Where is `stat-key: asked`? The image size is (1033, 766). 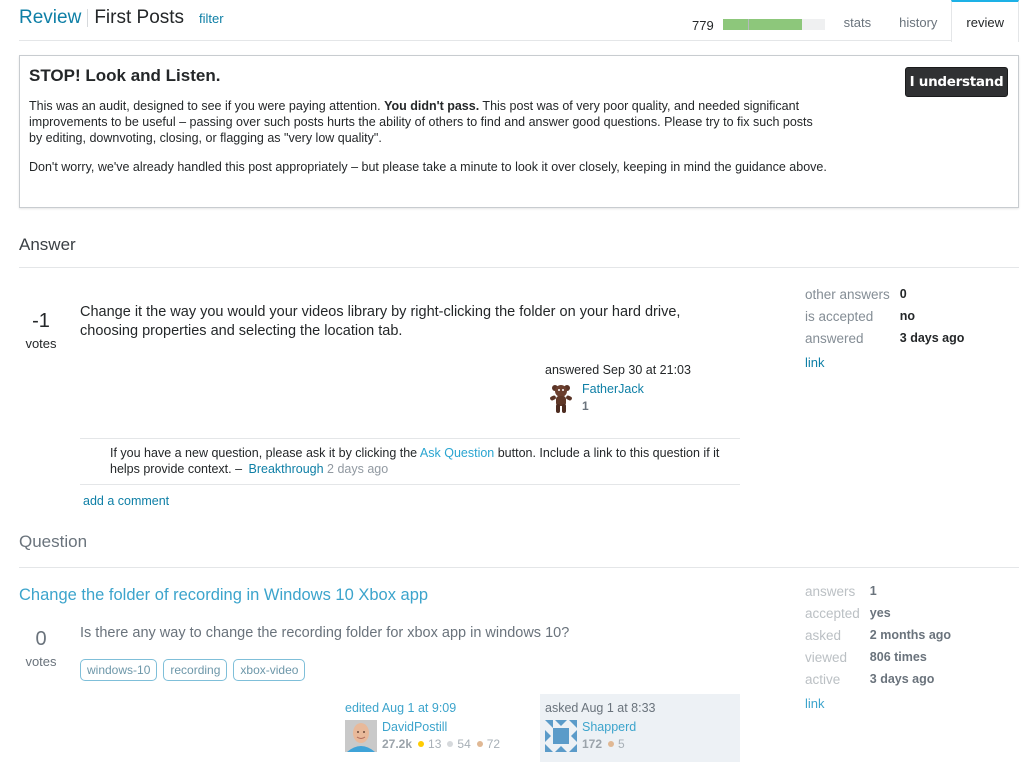 stat-key: asked is located at coordinates (823, 635).